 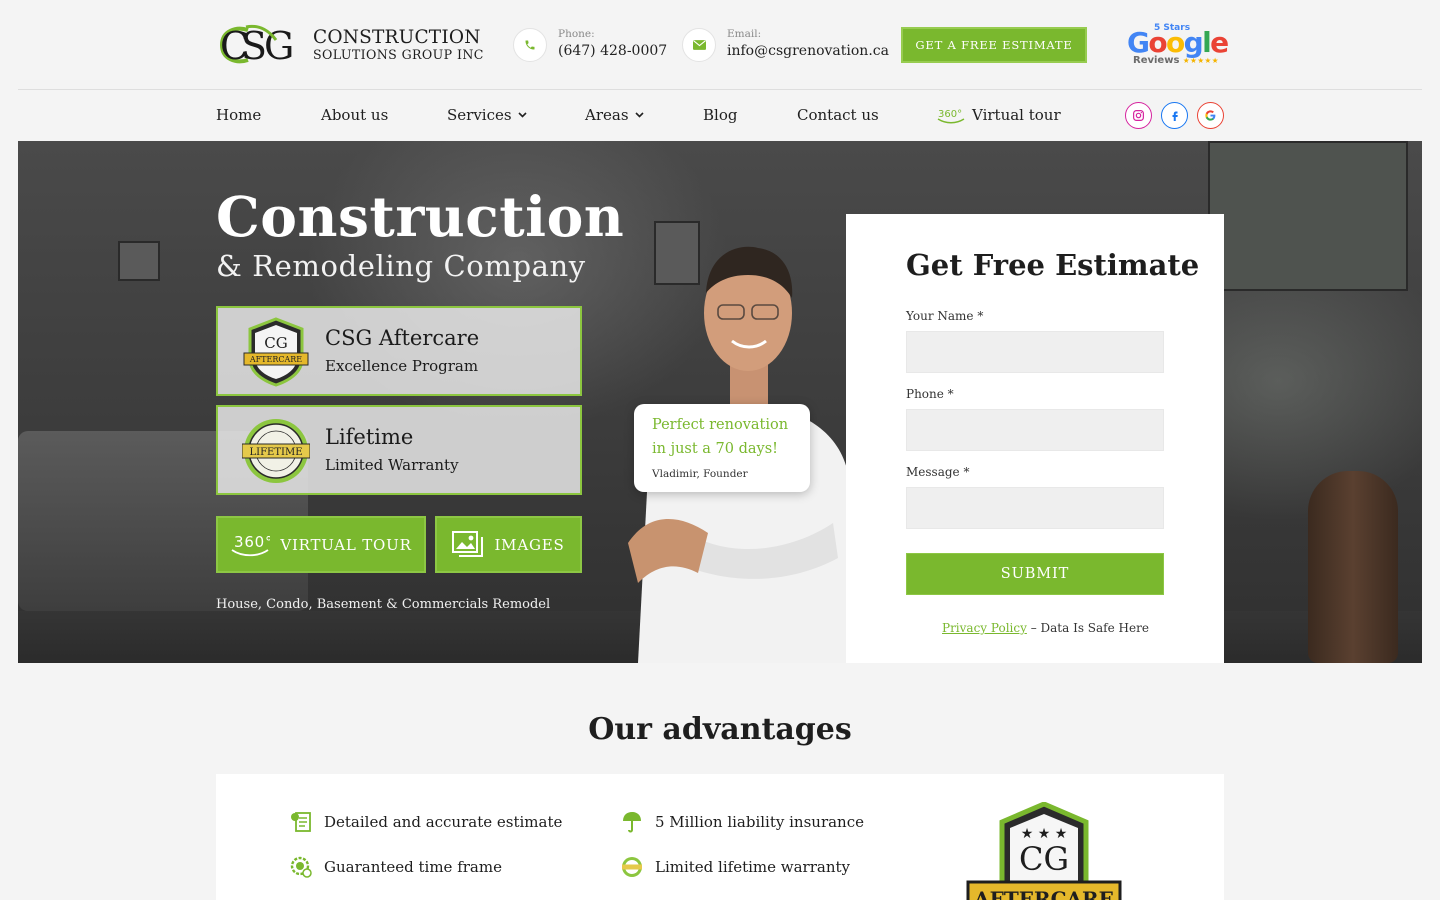 I want to click on nav-virtual-tour: 360° Virtual tour, so click(x=998, y=115).